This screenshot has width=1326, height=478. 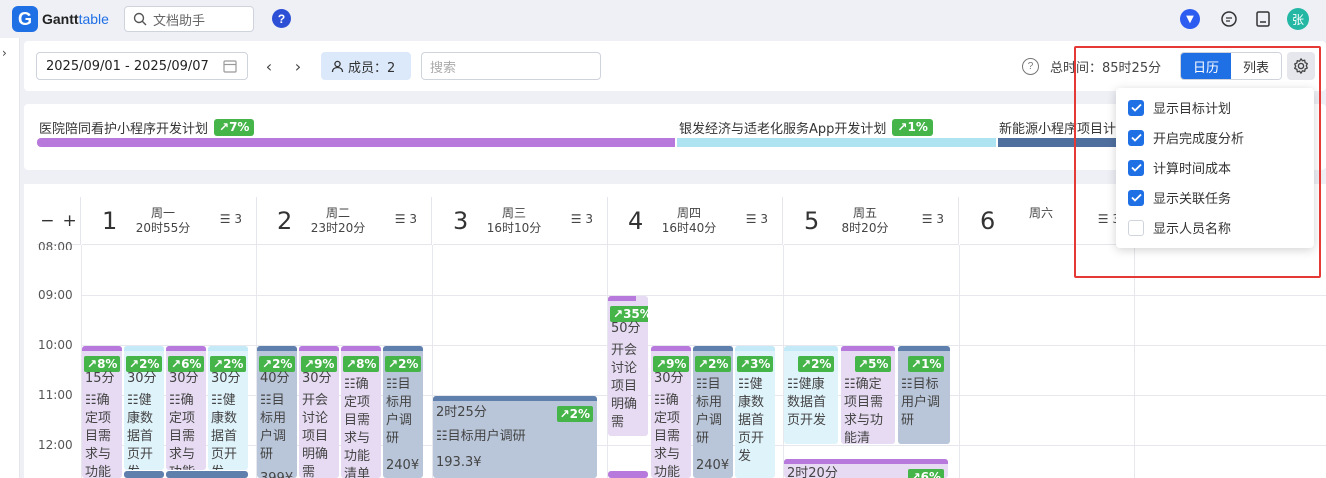 I want to click on day-header: 5 周五 8时20分 ☰ 3, so click(x=871, y=221).